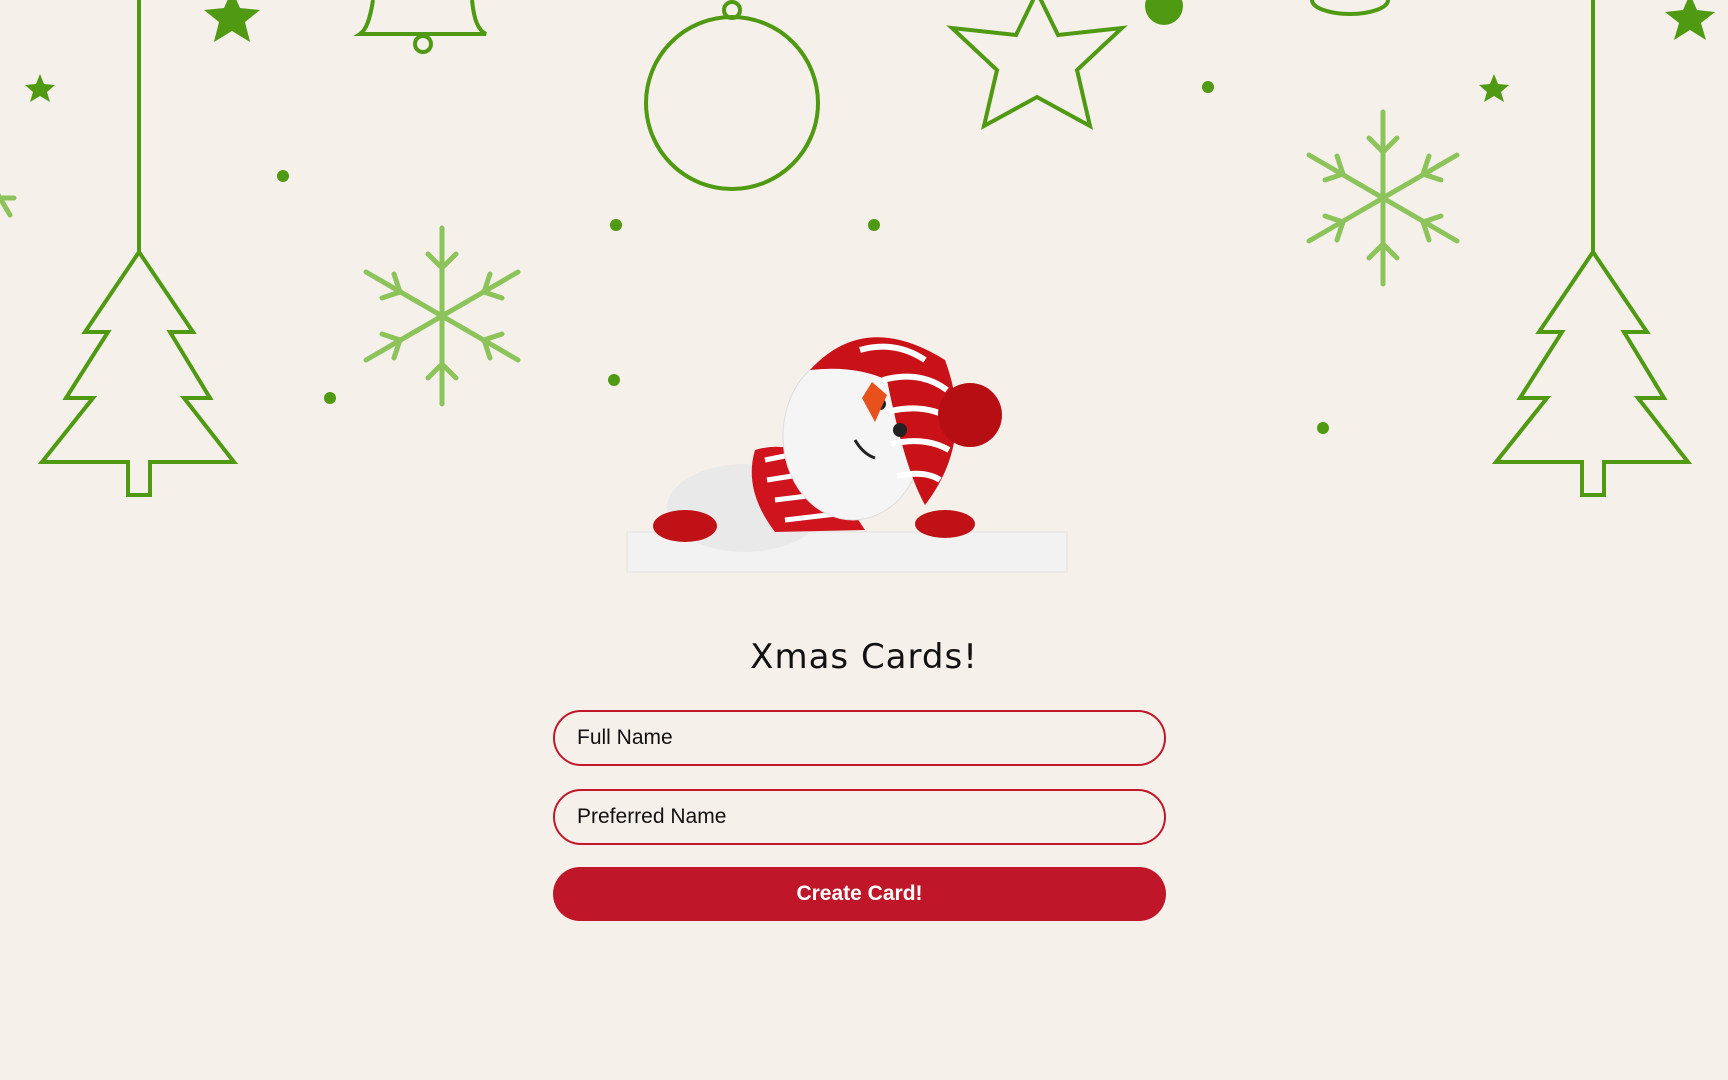  Describe the element at coordinates (420, 18) in the screenshot. I see `bell-icon` at that location.